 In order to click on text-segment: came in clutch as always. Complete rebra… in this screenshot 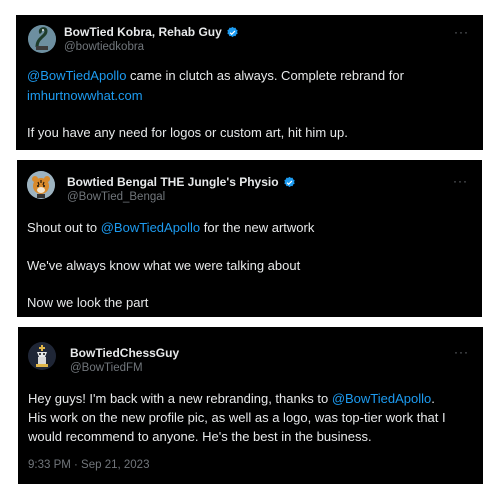, I will do `click(265, 75)`.